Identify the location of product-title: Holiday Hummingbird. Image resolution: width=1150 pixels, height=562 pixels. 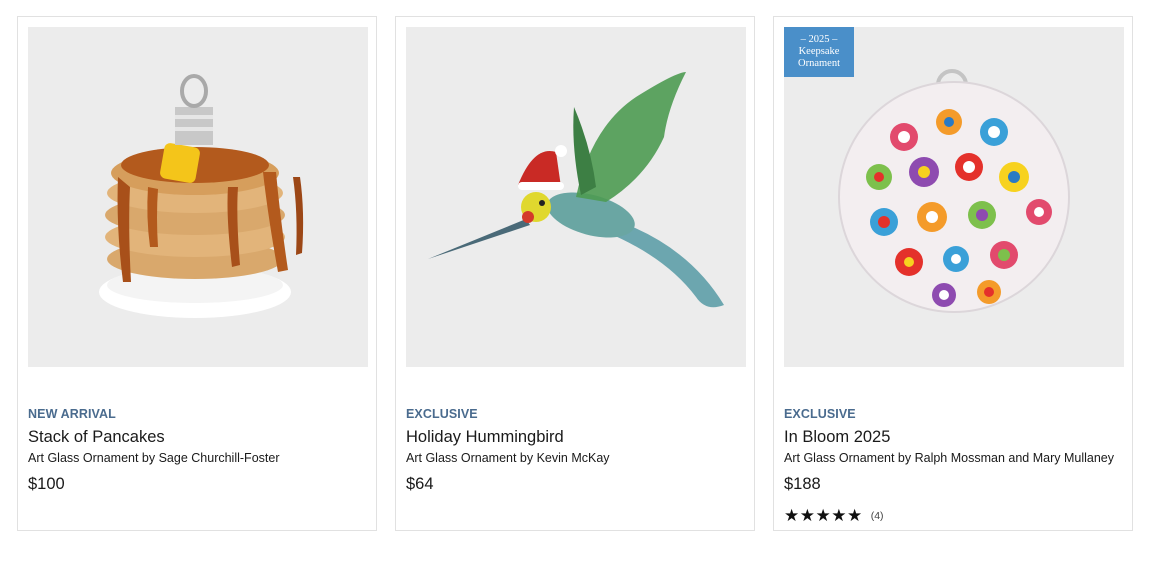
(485, 437).